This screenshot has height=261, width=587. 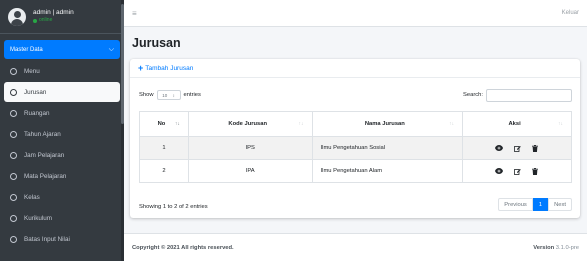 I want to click on sidebar-item-menu: Menu, so click(x=62, y=71).